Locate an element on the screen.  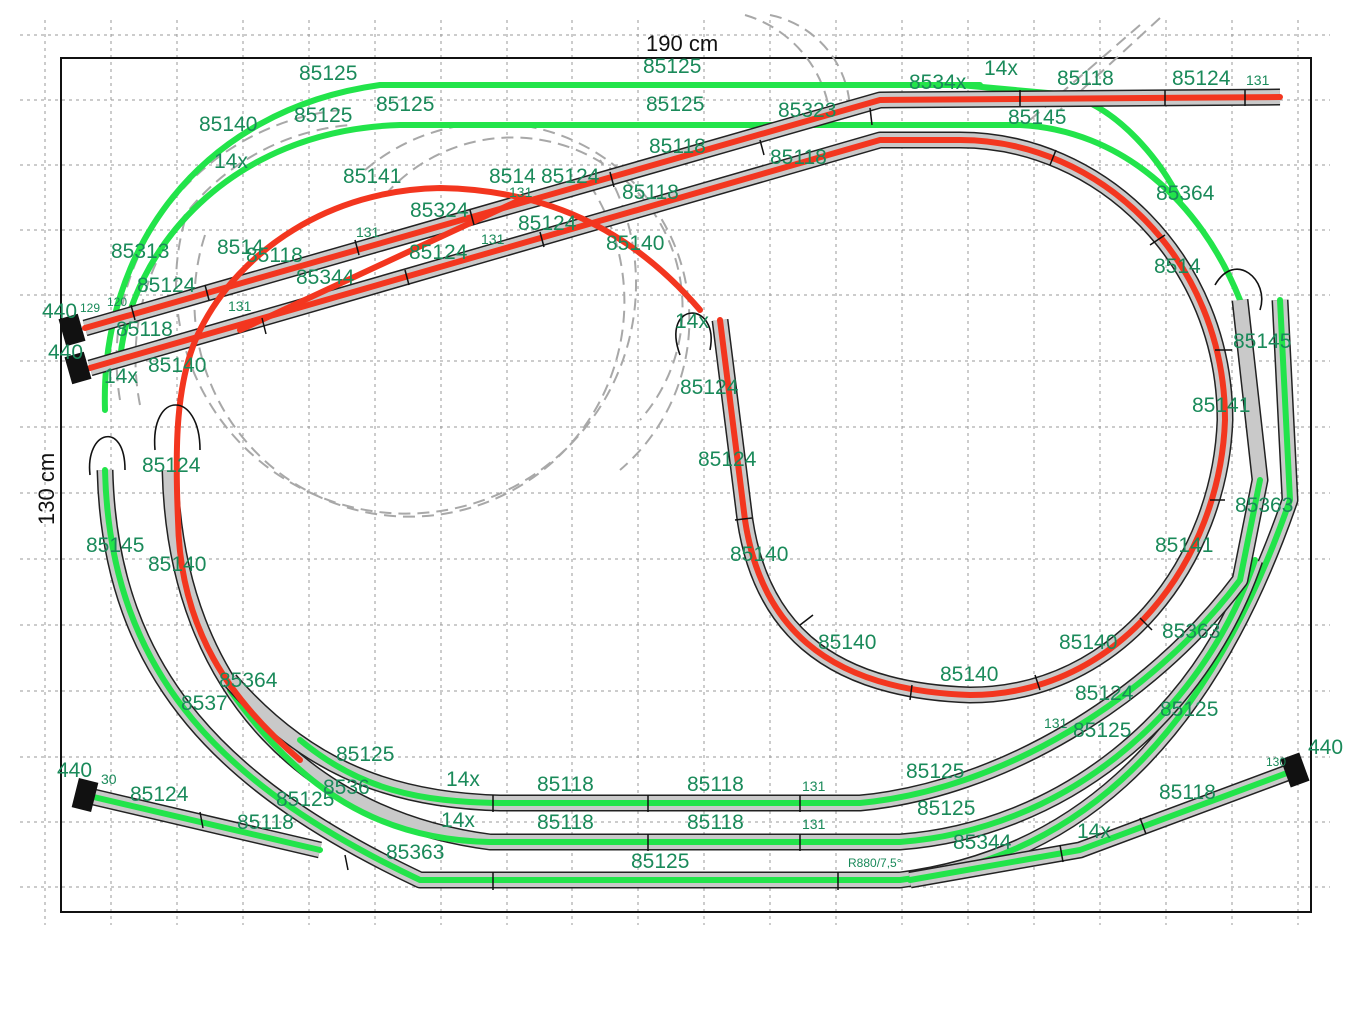
track-label: 8537 is located at coordinates (204, 703).